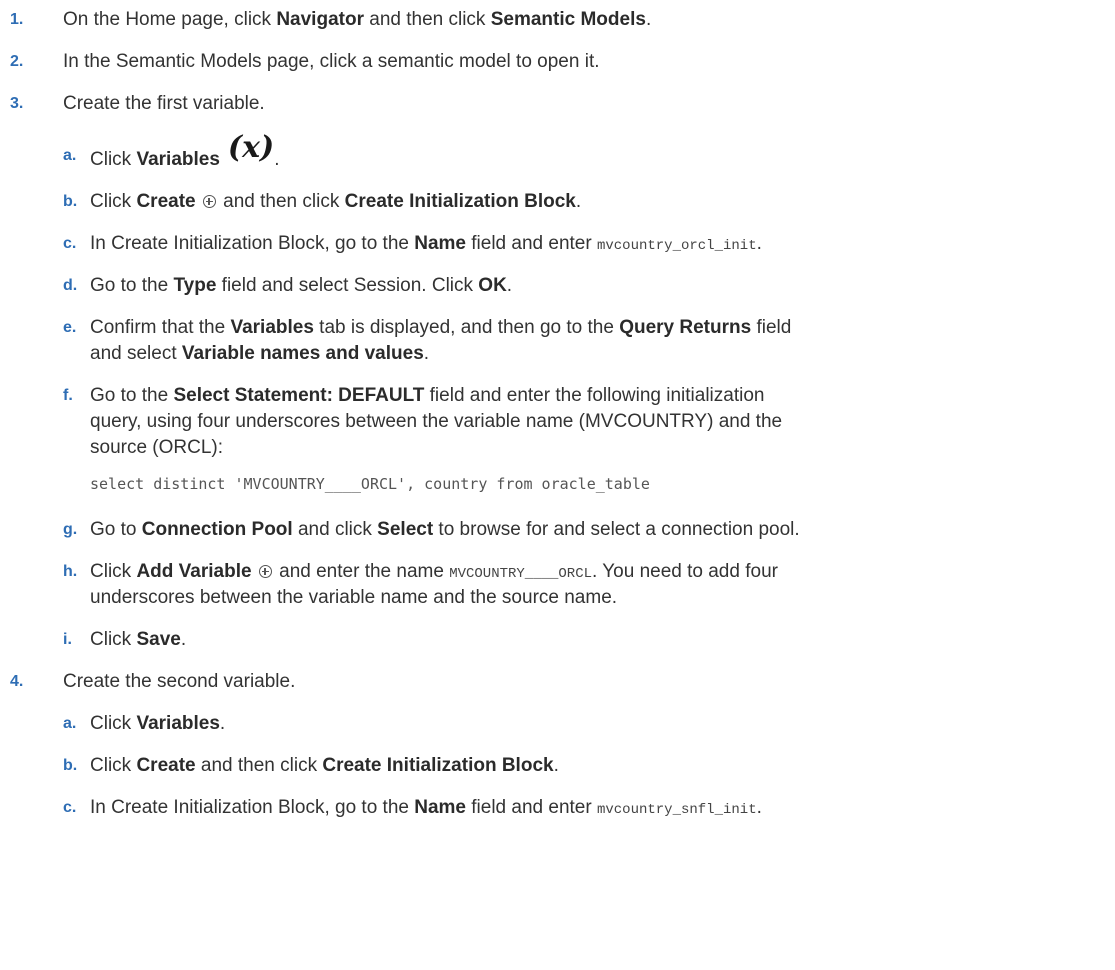 Image resolution: width=1115 pixels, height=970 pixels. What do you see at coordinates (265, 571) in the screenshot?
I see `add-variable-plus-icon` at bounding box center [265, 571].